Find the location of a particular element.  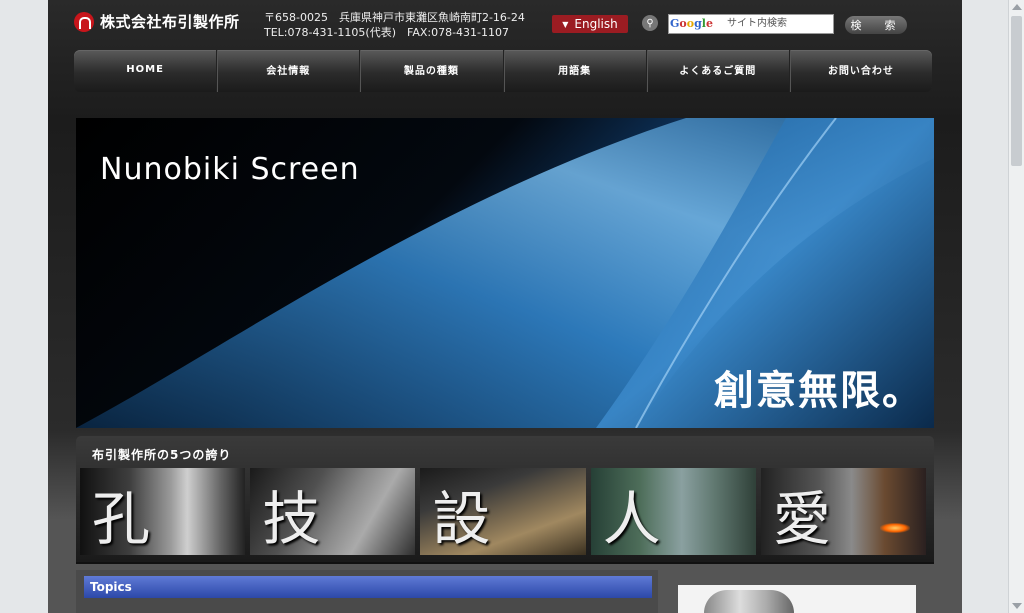

english-button: ▼ English is located at coordinates (590, 24).